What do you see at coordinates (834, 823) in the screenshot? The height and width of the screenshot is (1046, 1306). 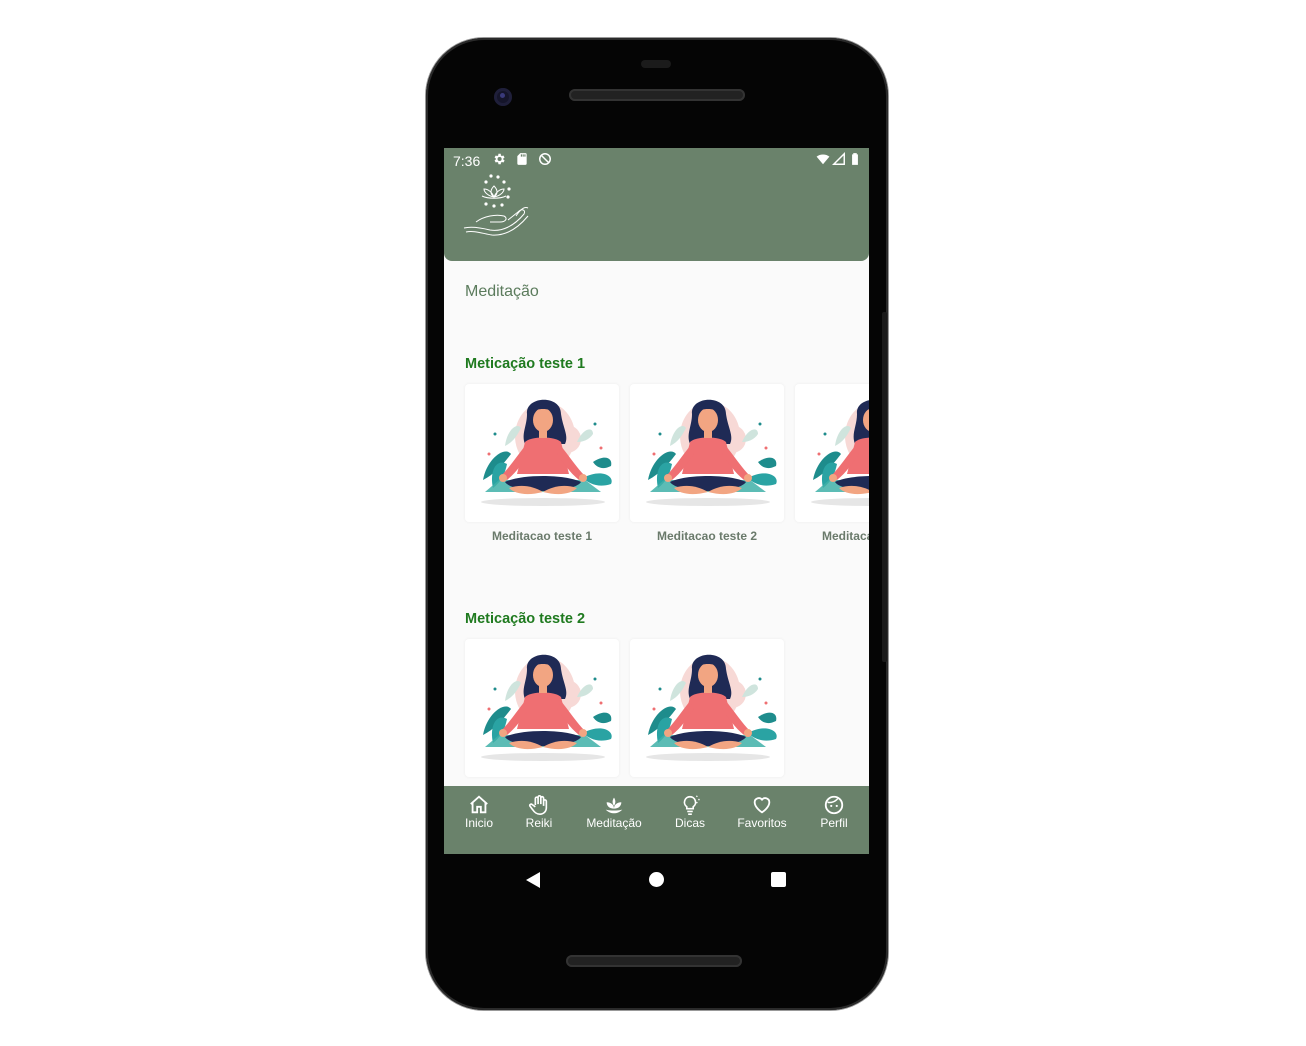 I see `nav-label: Perfil` at bounding box center [834, 823].